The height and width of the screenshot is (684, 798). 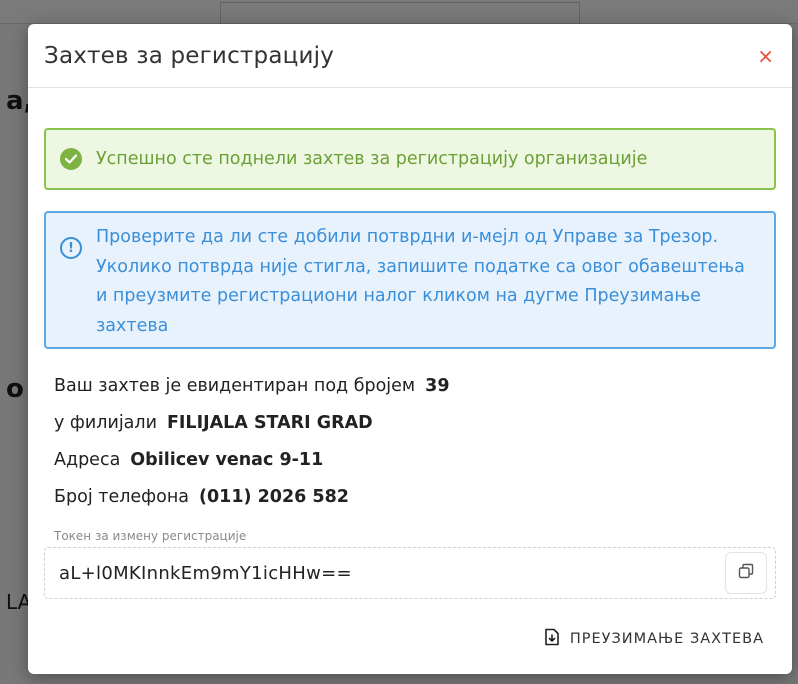 I want to click on address-row: Адреса Obilicev venac 9-11, so click(x=415, y=459).